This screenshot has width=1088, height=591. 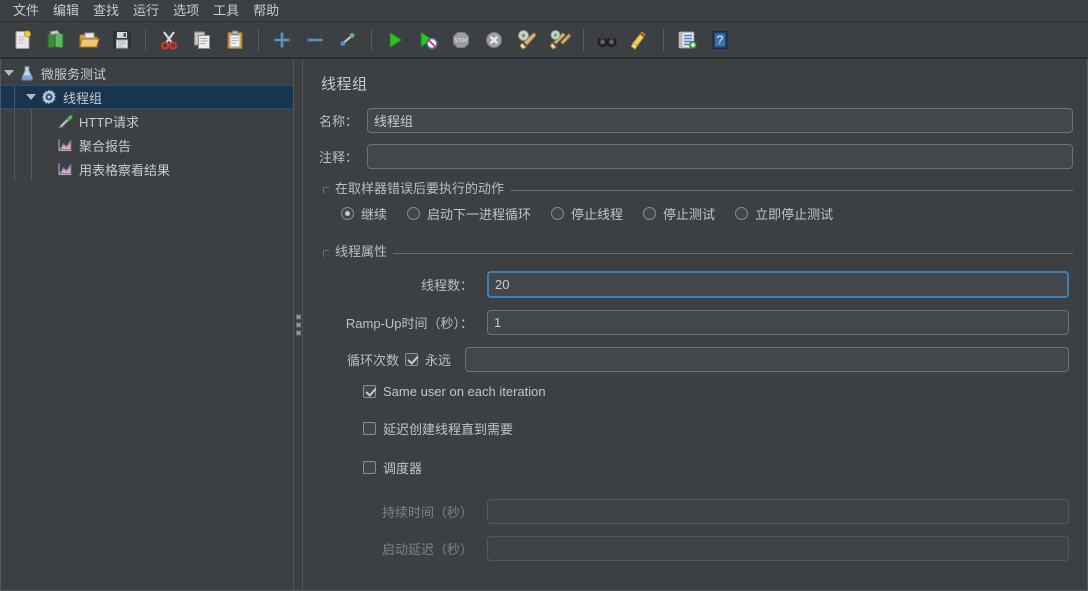 I want to click on name-label: 名称：, so click(x=339, y=121).